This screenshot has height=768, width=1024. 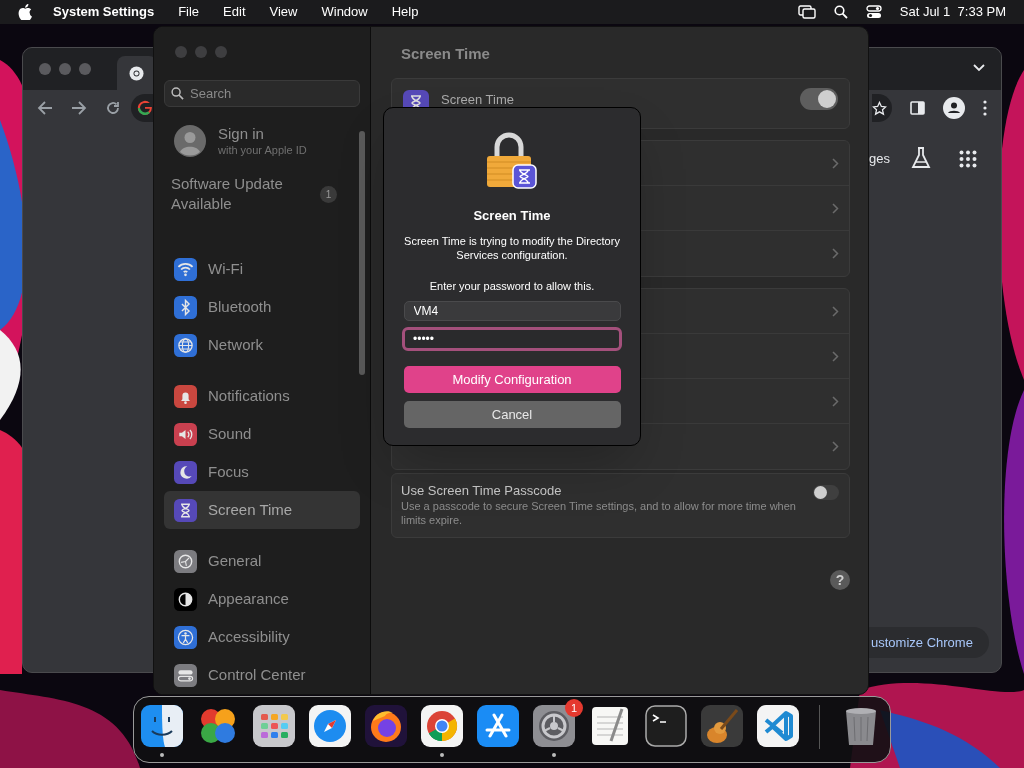 What do you see at coordinates (921, 158) in the screenshot?
I see `flask-icon` at bounding box center [921, 158].